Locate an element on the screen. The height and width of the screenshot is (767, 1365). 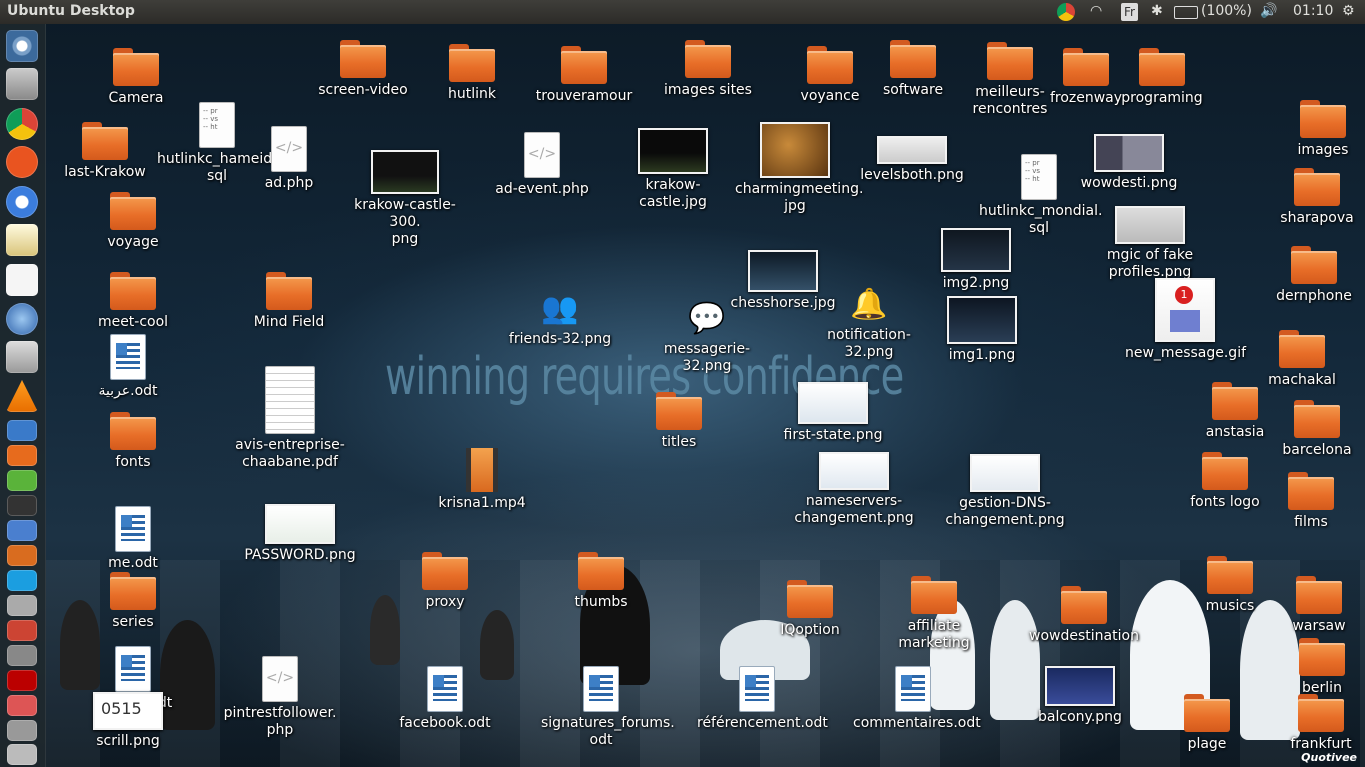
chrome-tray-icon is located at coordinates (1066, 12).